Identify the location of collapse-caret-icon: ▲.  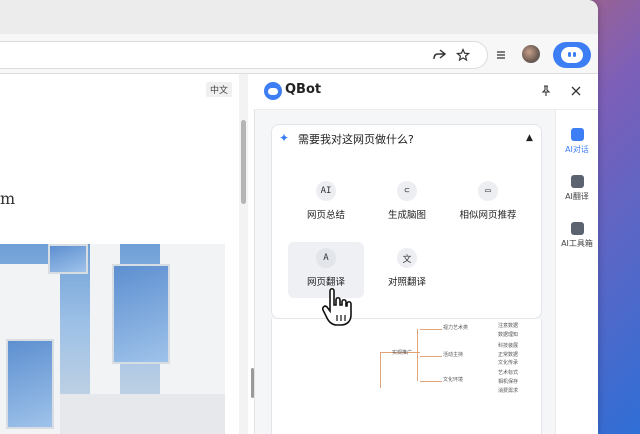
(529, 138).